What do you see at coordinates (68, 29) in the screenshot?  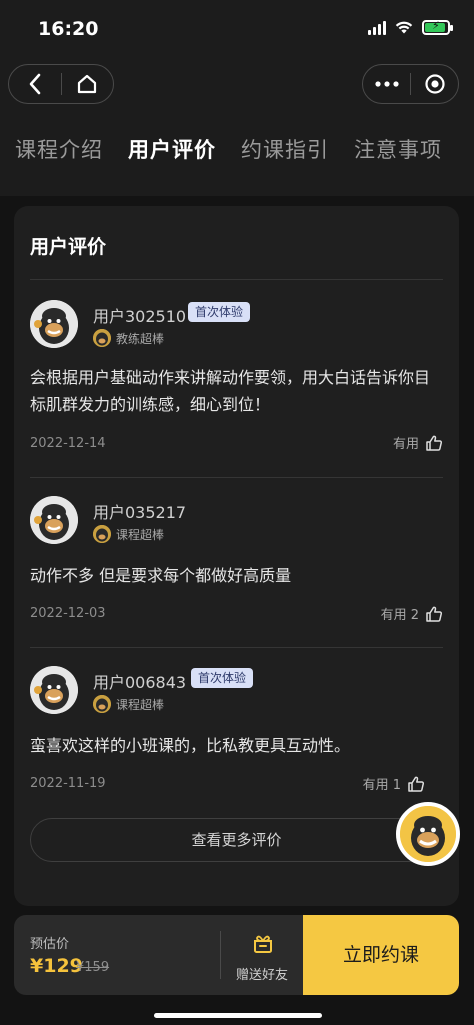 I see `status-time: 16:20` at bounding box center [68, 29].